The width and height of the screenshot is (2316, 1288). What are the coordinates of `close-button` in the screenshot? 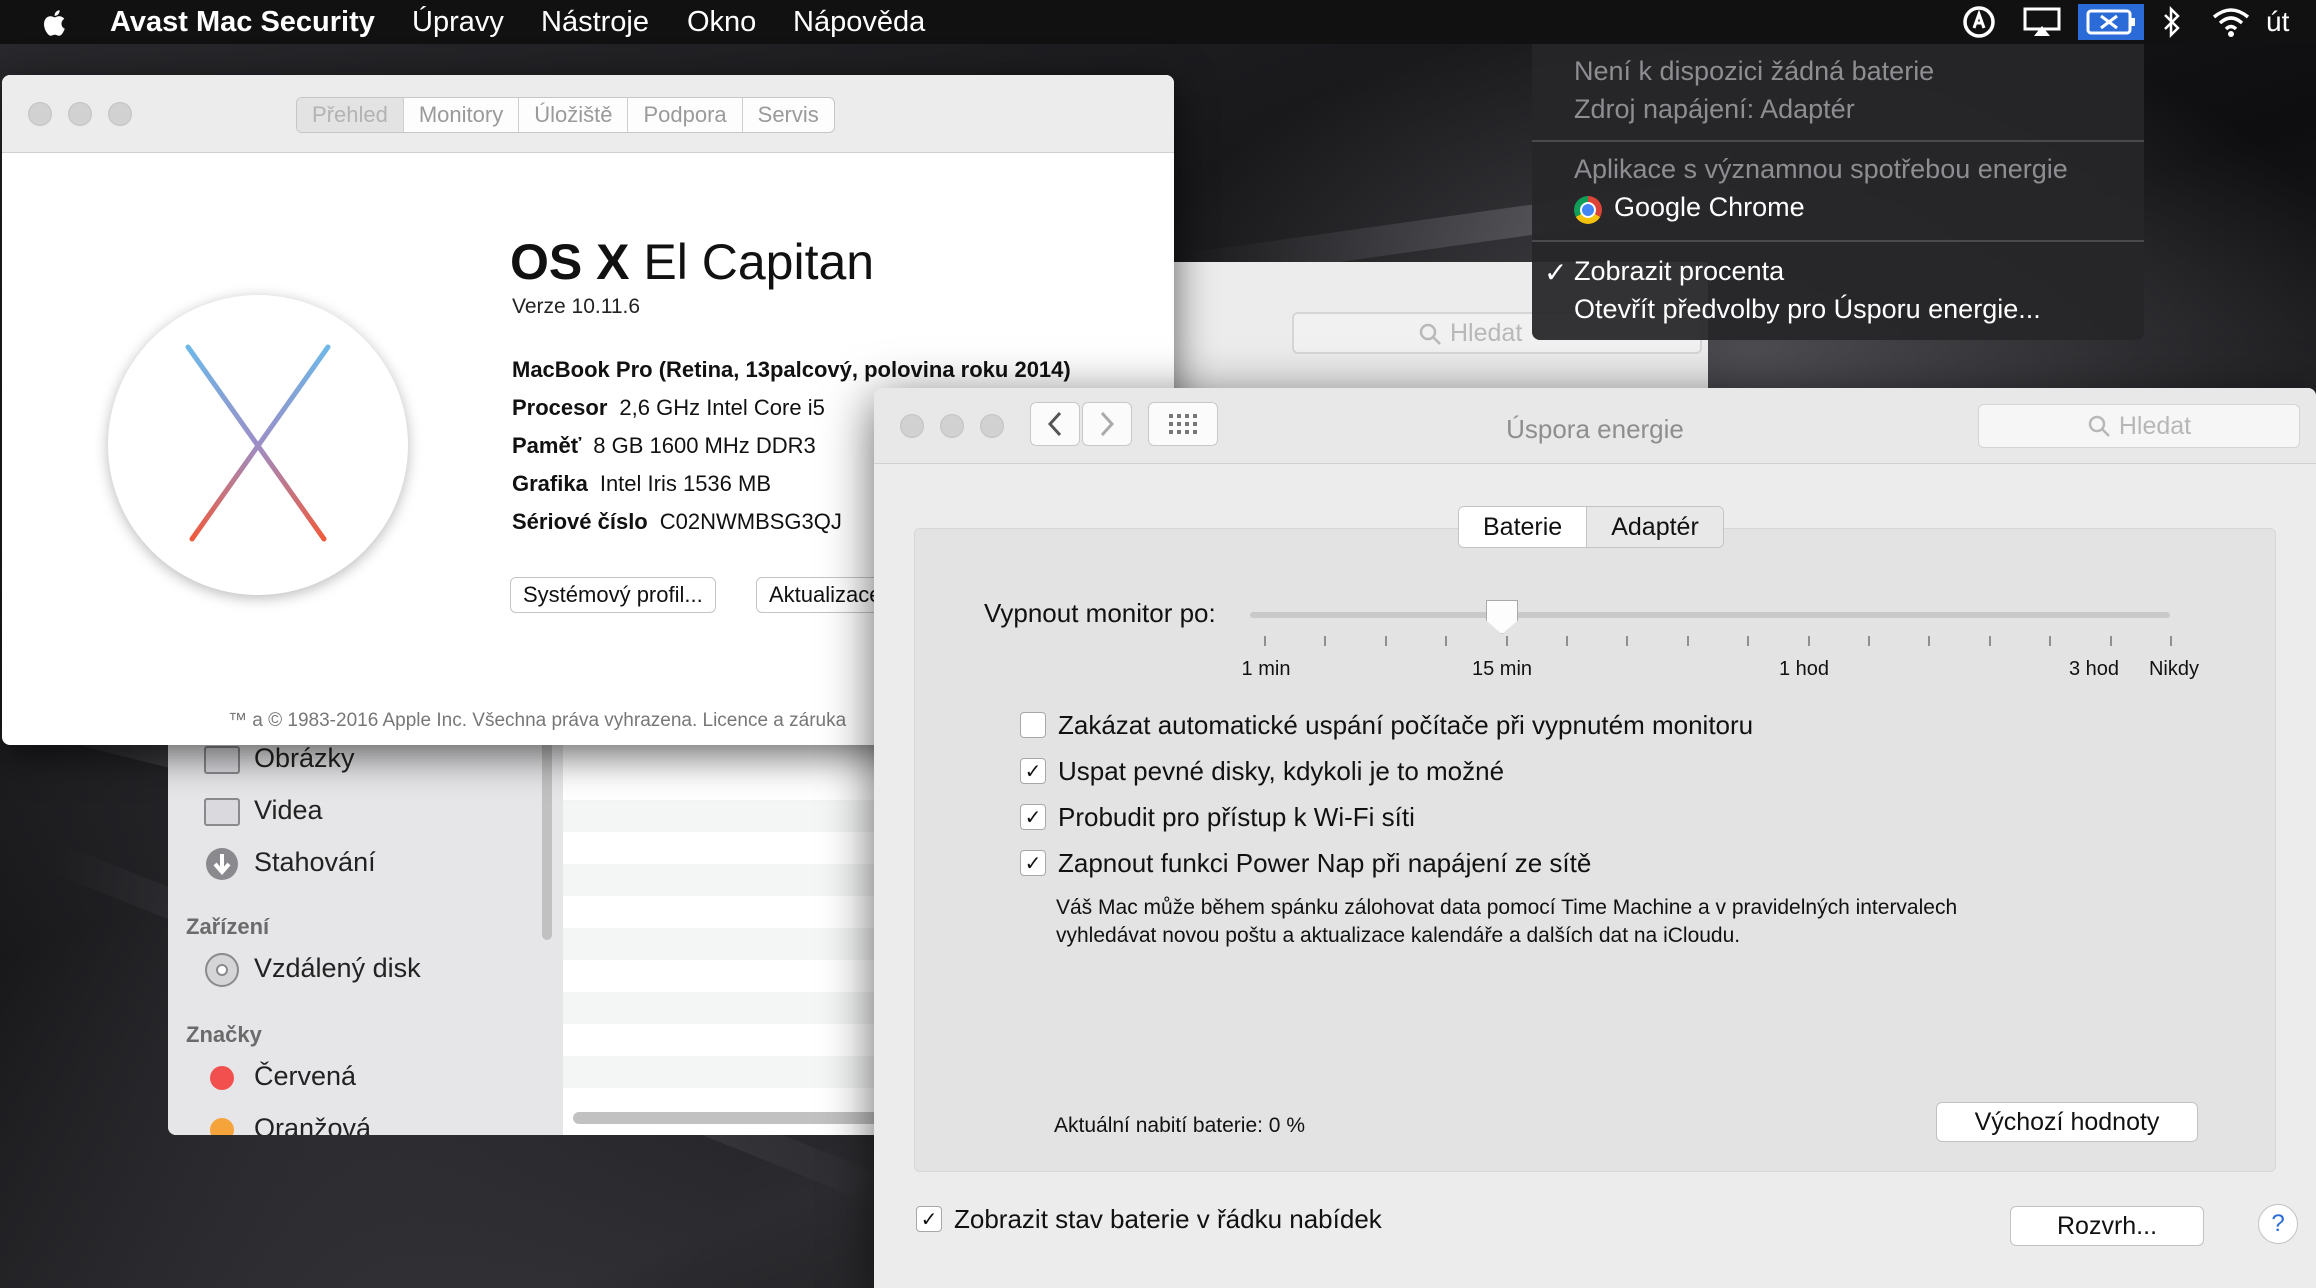 It's located at (40, 114).